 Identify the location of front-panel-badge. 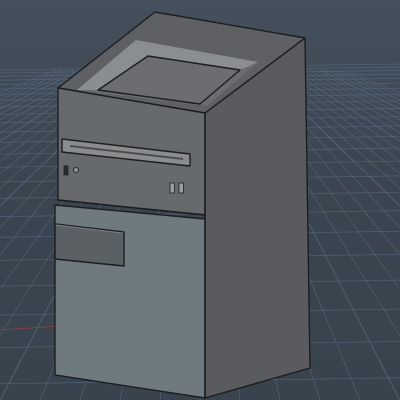
(89, 245).